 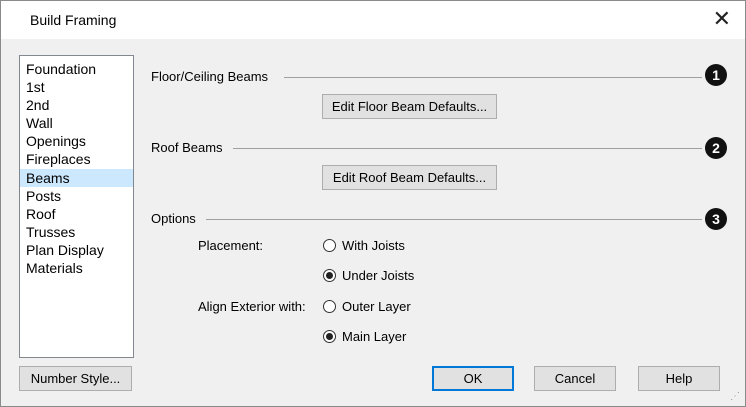 What do you see at coordinates (736, 397) in the screenshot?
I see `resize-grip-icon: ⋰` at bounding box center [736, 397].